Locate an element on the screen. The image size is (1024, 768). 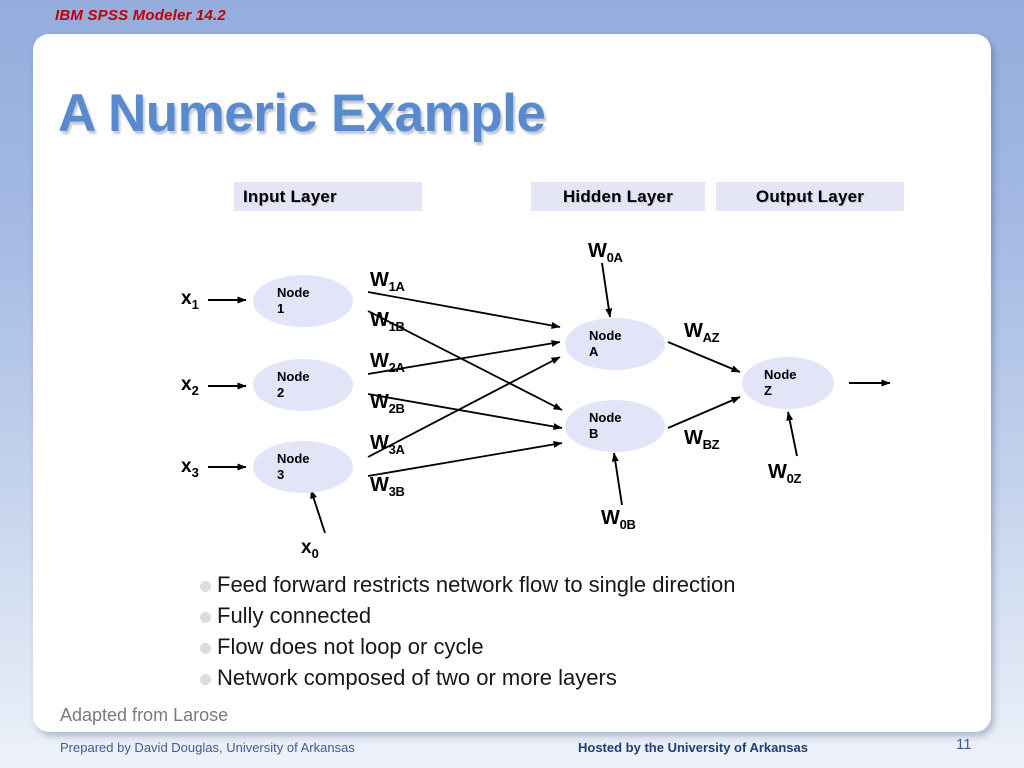
input-signal-x0-bias: x0 is located at coordinates (310, 549).